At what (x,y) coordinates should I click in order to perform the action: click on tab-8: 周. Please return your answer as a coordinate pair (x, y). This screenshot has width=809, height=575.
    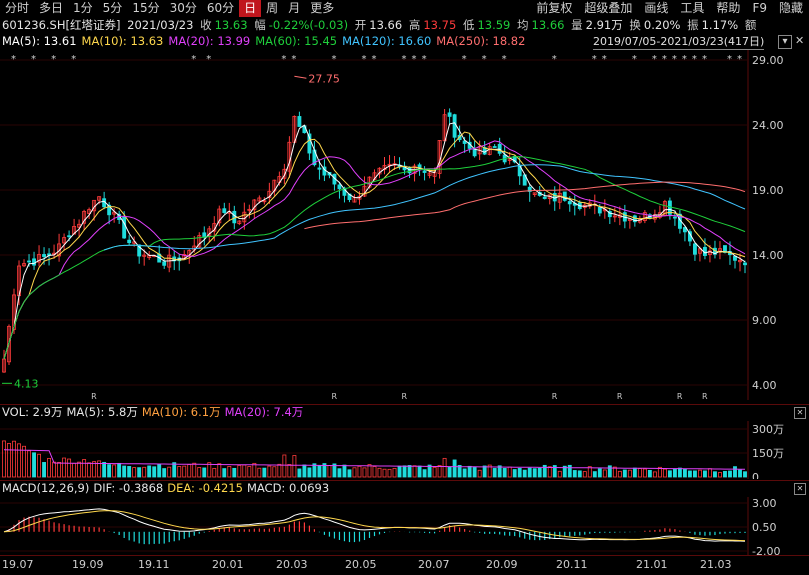
    Looking at the image, I should click on (272, 8).